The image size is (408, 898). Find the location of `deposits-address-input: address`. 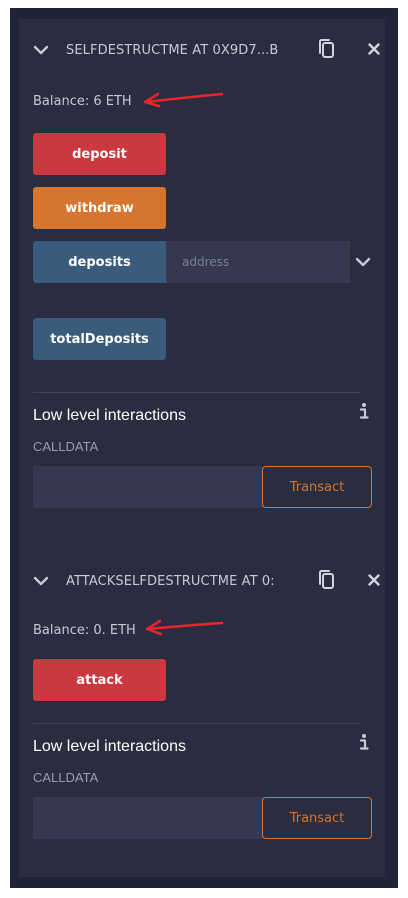

deposits-address-input: address is located at coordinates (258, 262).